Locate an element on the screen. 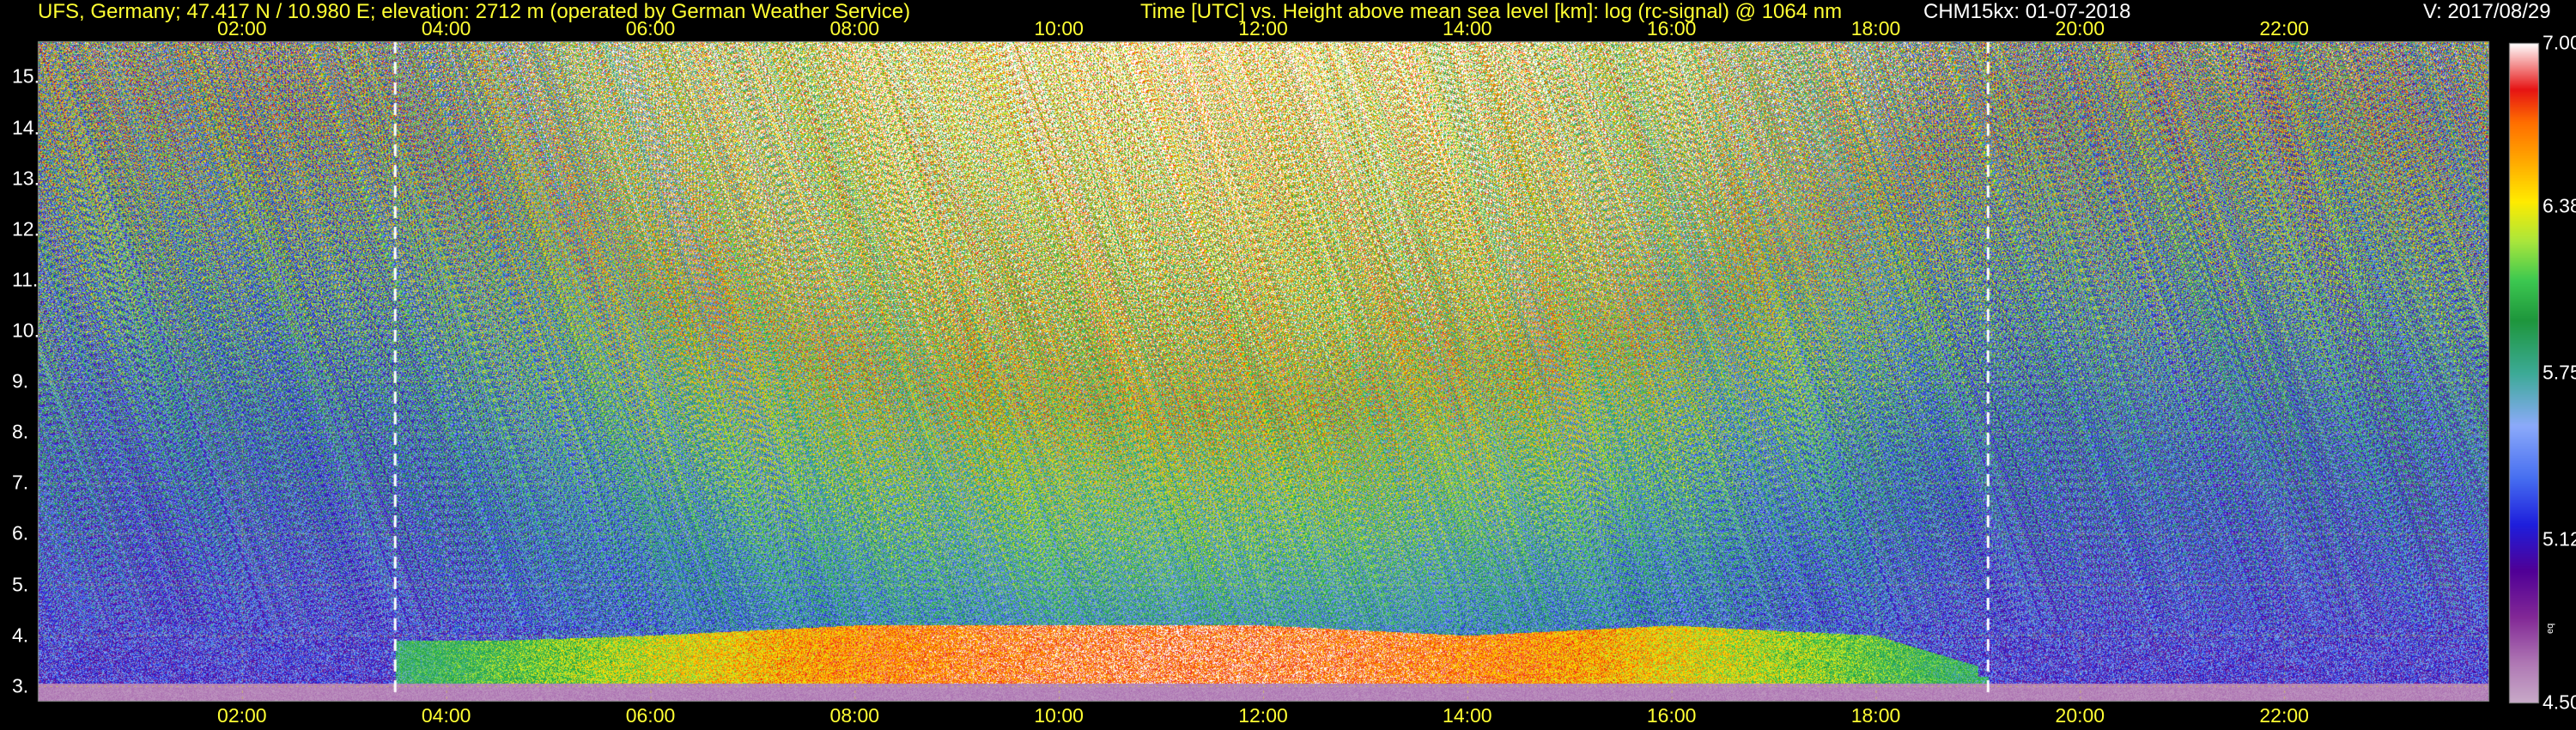  colorbar-tick-label: 6.38 is located at coordinates (2559, 205).